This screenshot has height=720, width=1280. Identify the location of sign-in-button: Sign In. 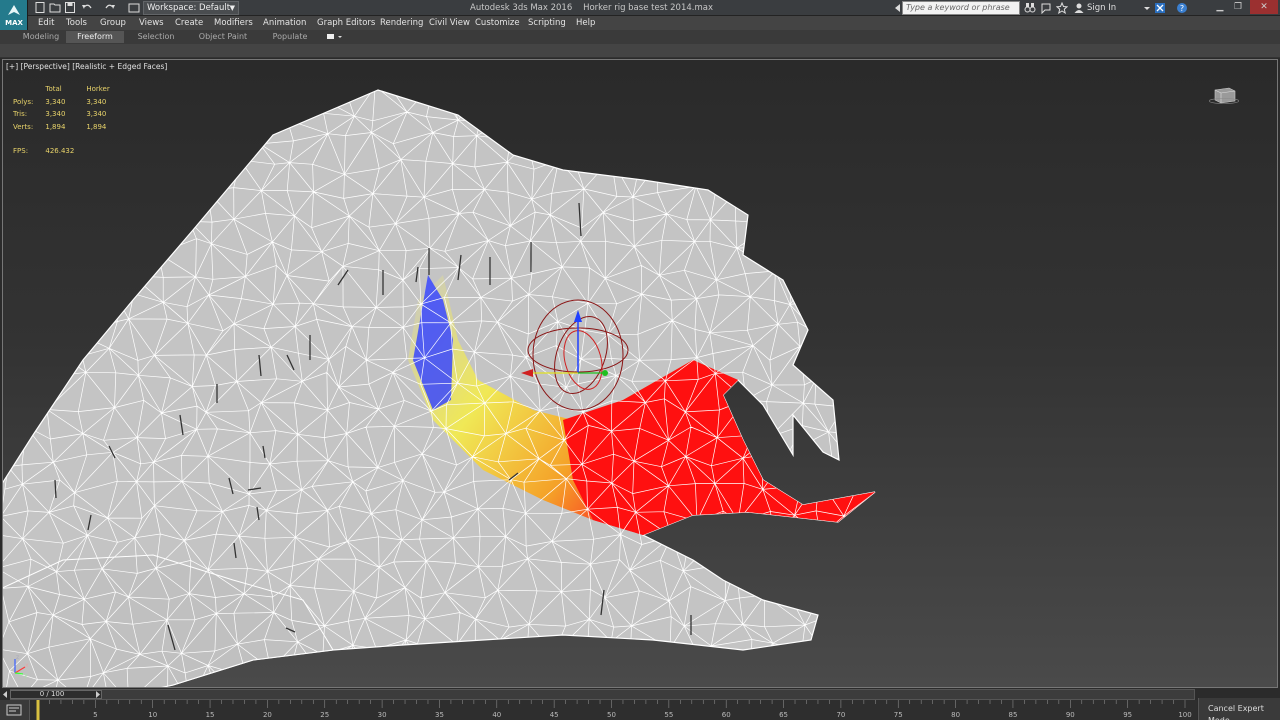
(1101, 8).